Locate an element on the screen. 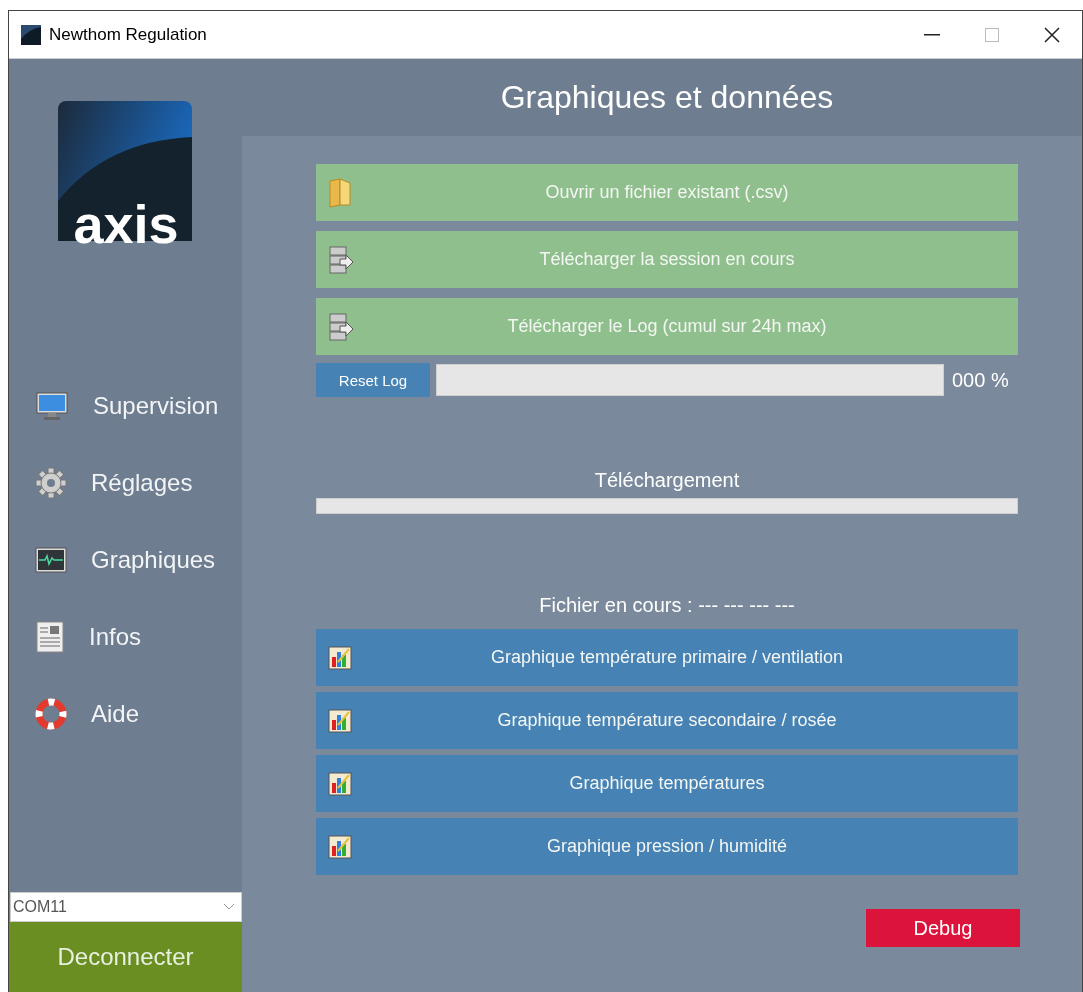  maximize-icon is located at coordinates (992, 34).